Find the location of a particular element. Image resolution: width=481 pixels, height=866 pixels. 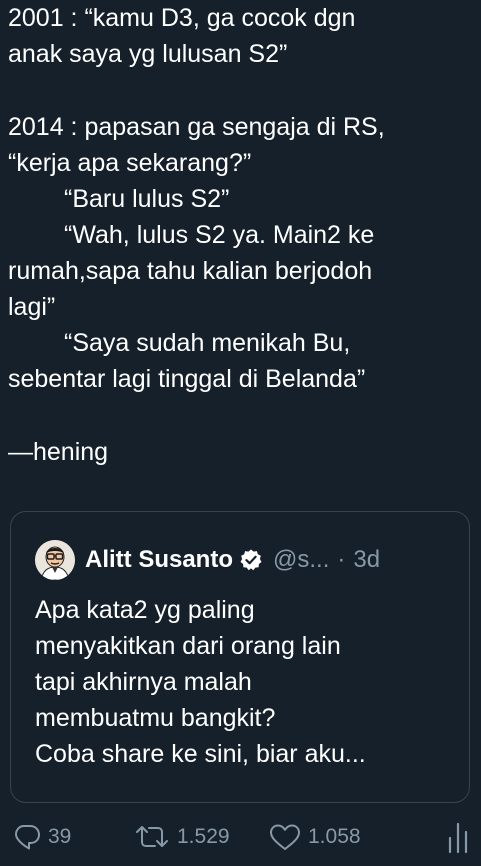

tweet-text-line: rumah,sapa tahu kalian berjodoh is located at coordinates (190, 271).